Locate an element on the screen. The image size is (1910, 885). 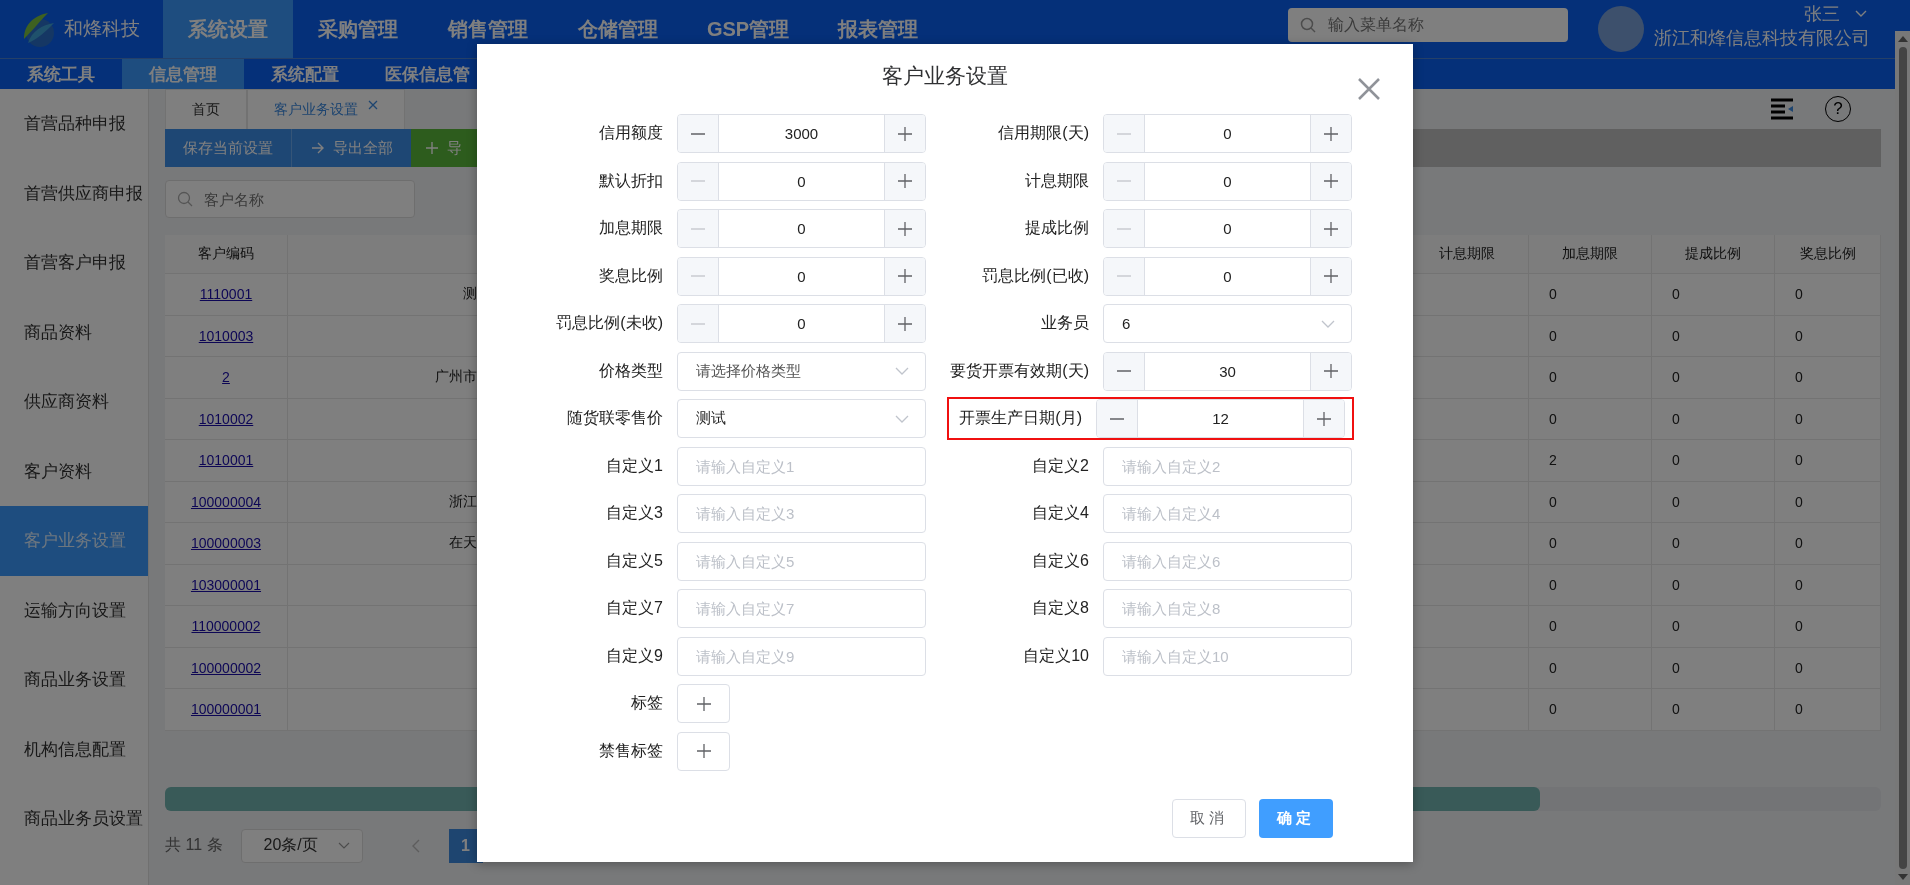
avatar is located at coordinates (1621, 29).